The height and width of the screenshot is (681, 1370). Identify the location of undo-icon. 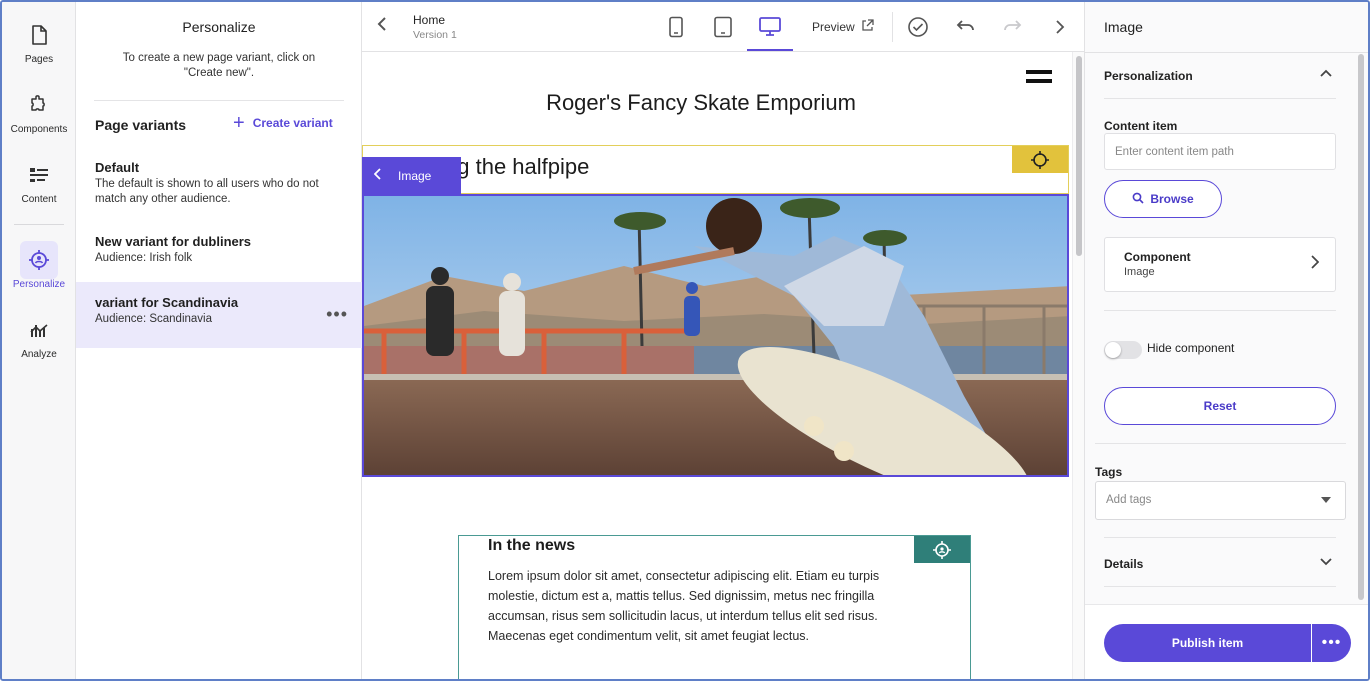
(965, 27).